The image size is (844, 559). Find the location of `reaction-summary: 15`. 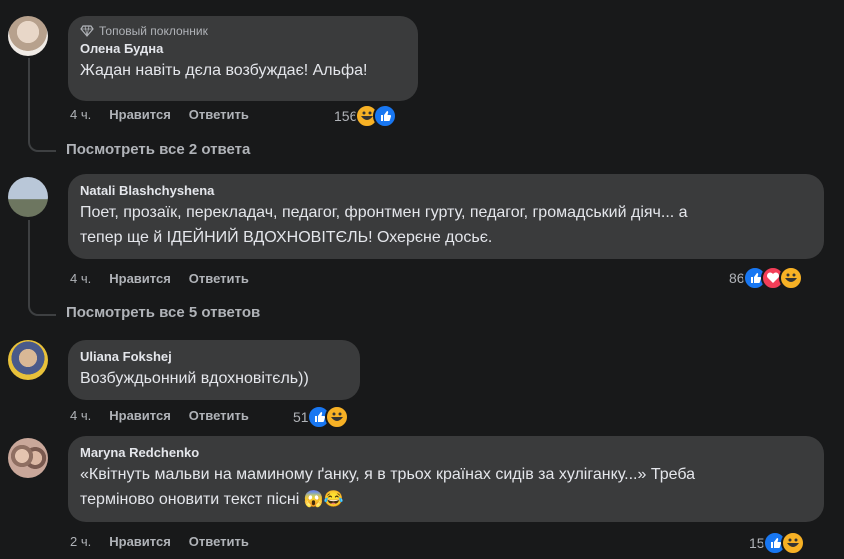

reaction-summary: 15 is located at coordinates (777, 543).